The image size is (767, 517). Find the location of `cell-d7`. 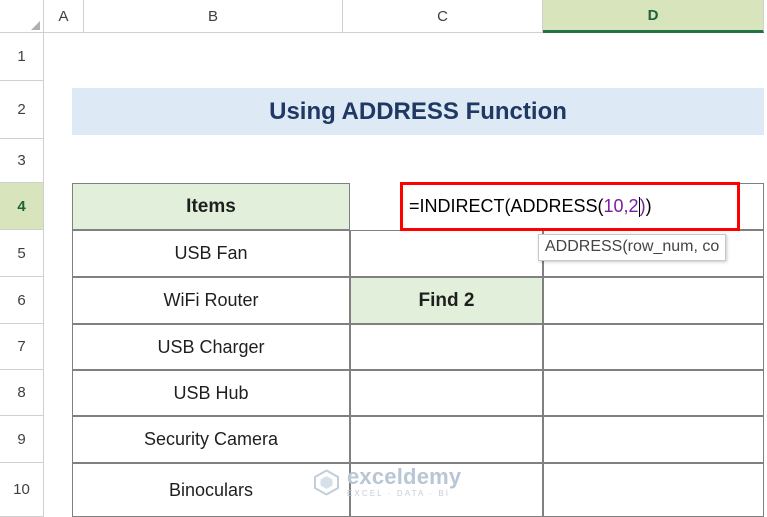

cell-d7 is located at coordinates (653, 347).